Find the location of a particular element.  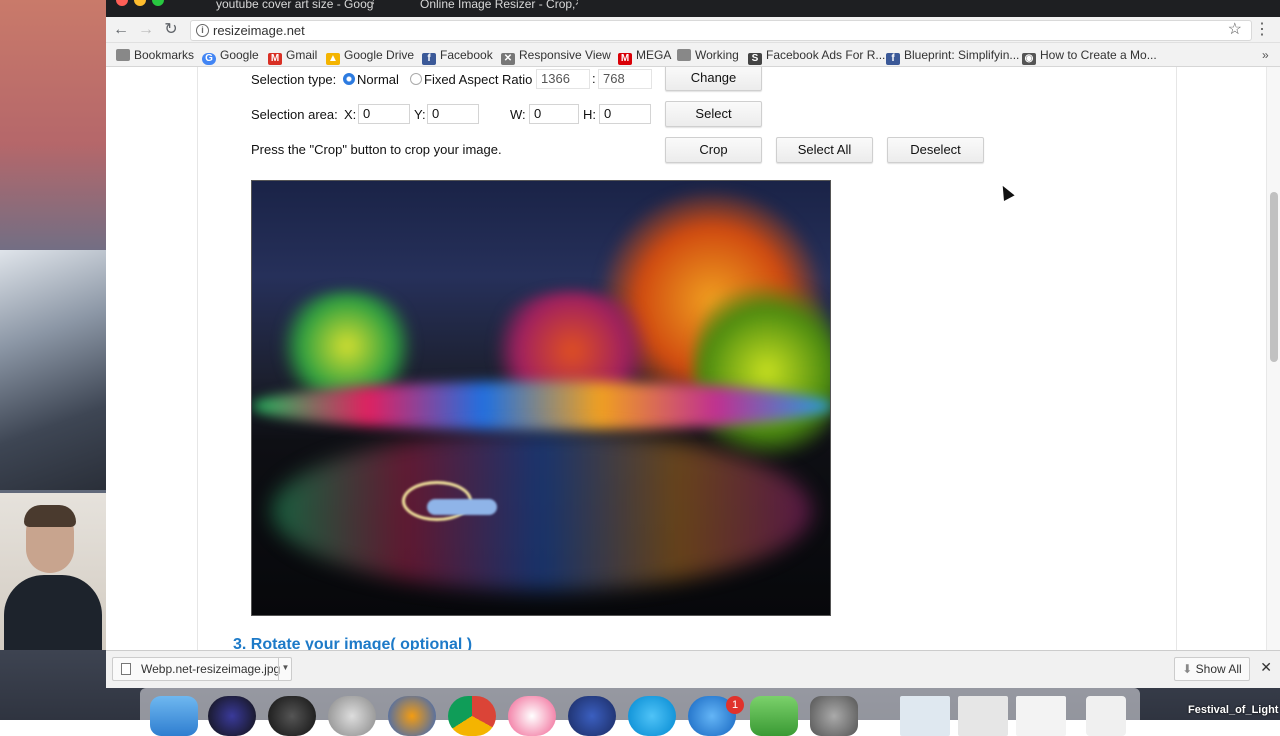

facebook-icon: f is located at coordinates (893, 59).